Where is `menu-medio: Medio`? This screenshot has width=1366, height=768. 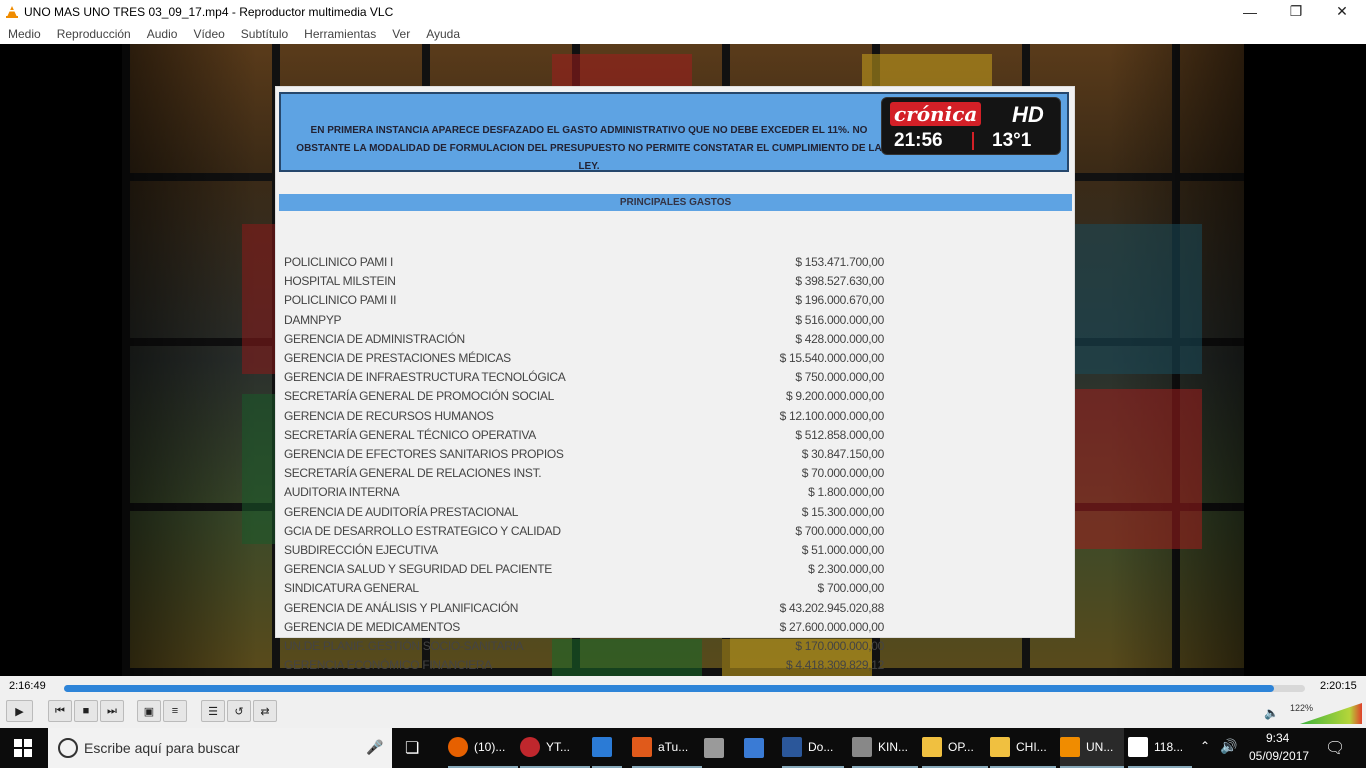 menu-medio: Medio is located at coordinates (24, 34).